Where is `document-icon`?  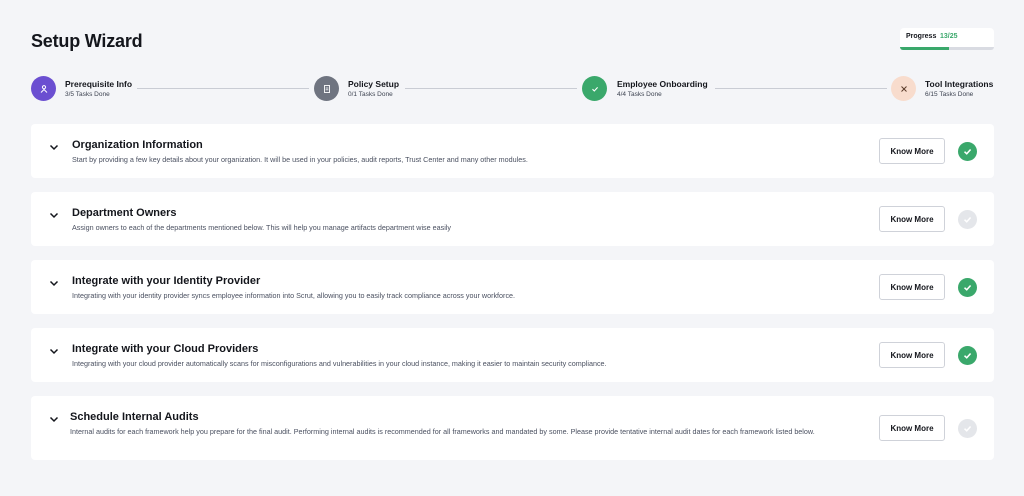 document-icon is located at coordinates (326, 88).